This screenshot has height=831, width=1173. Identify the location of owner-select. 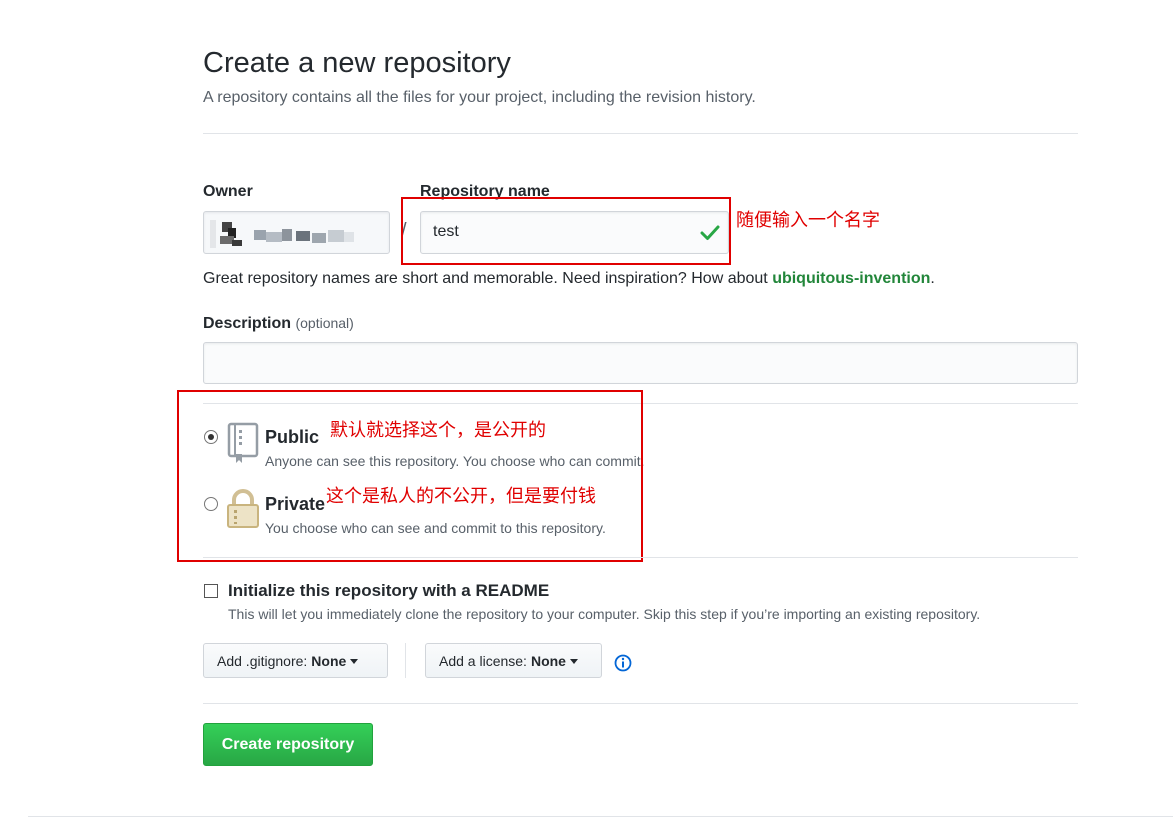
(296, 232).